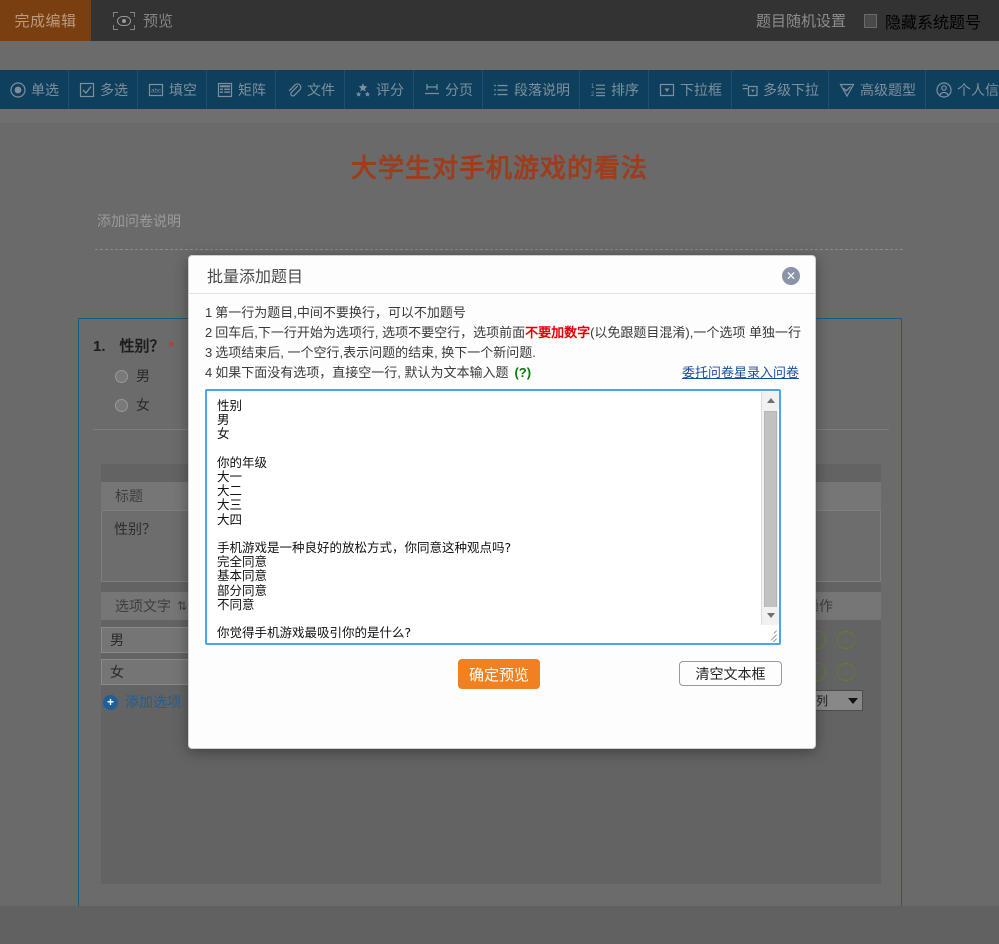 This screenshot has width=999, height=944. Describe the element at coordinates (542, 89) in the screenshot. I see `tool-label: 段落说明` at that location.